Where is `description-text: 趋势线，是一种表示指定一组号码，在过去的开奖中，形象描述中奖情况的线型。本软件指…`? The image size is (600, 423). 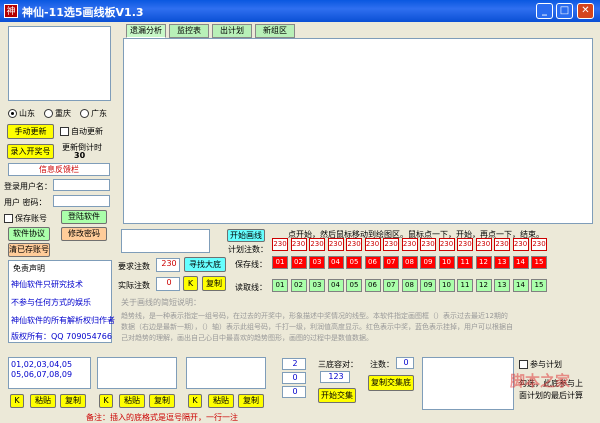 description-text: 趋势线，是一种表示指定一组号码，在过去的开奖中，形象描述中奖情况的线型。本软件指… is located at coordinates (317, 327).